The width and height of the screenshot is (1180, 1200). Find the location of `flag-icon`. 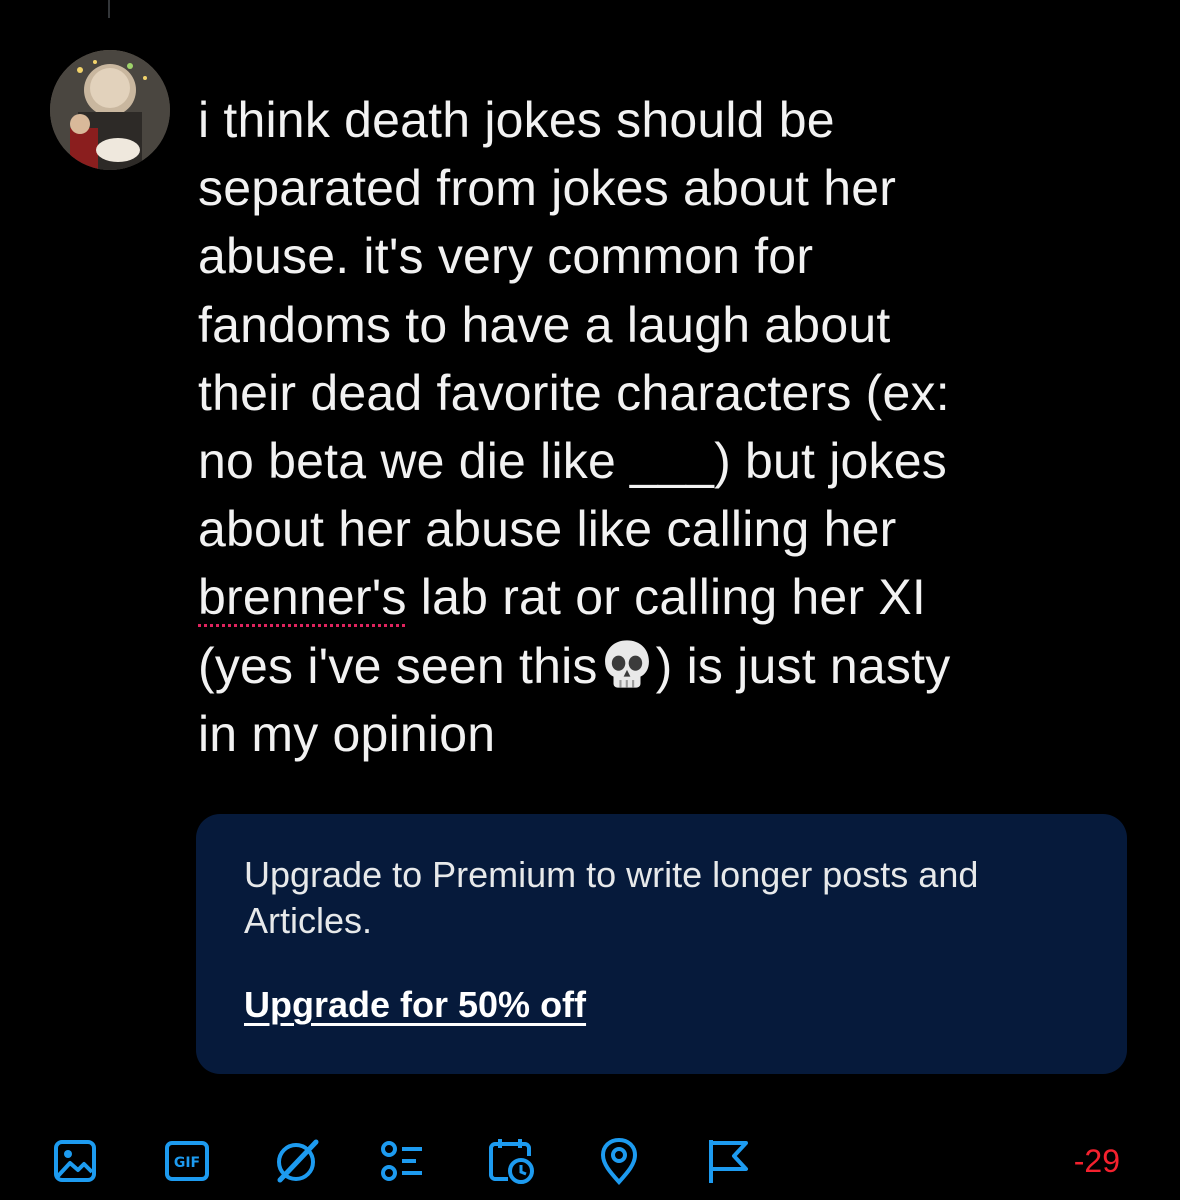

flag-icon is located at coordinates (727, 1161).